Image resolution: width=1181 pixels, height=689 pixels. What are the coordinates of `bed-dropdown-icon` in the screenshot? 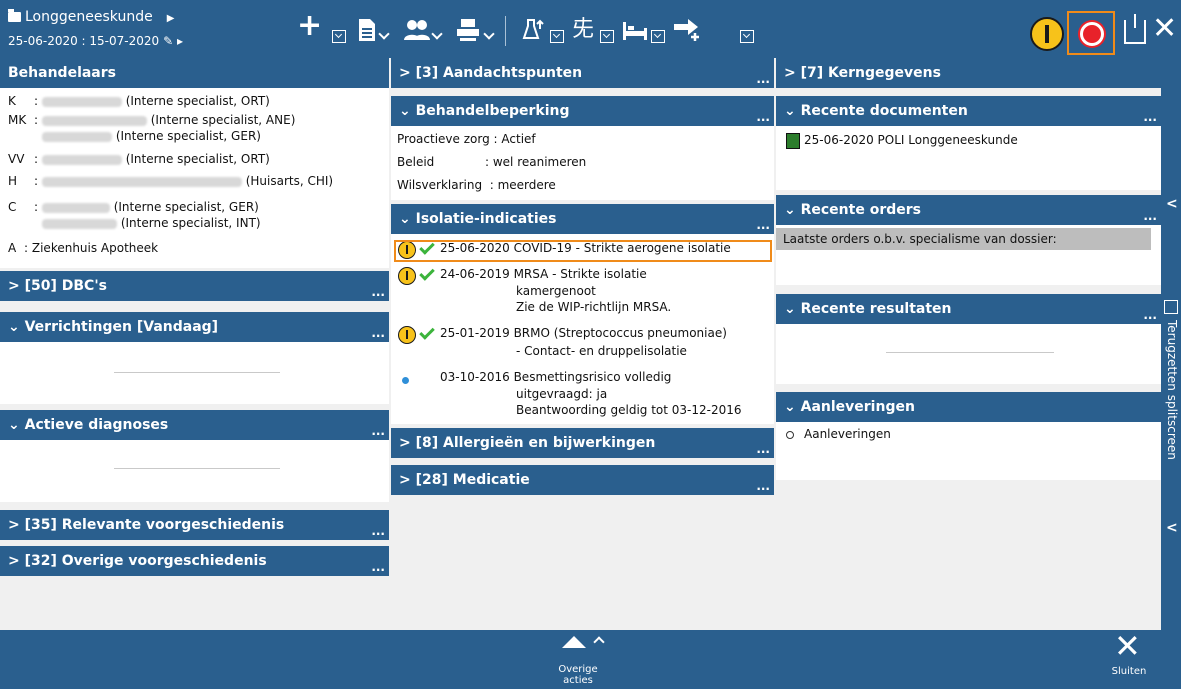 It's located at (658, 36).